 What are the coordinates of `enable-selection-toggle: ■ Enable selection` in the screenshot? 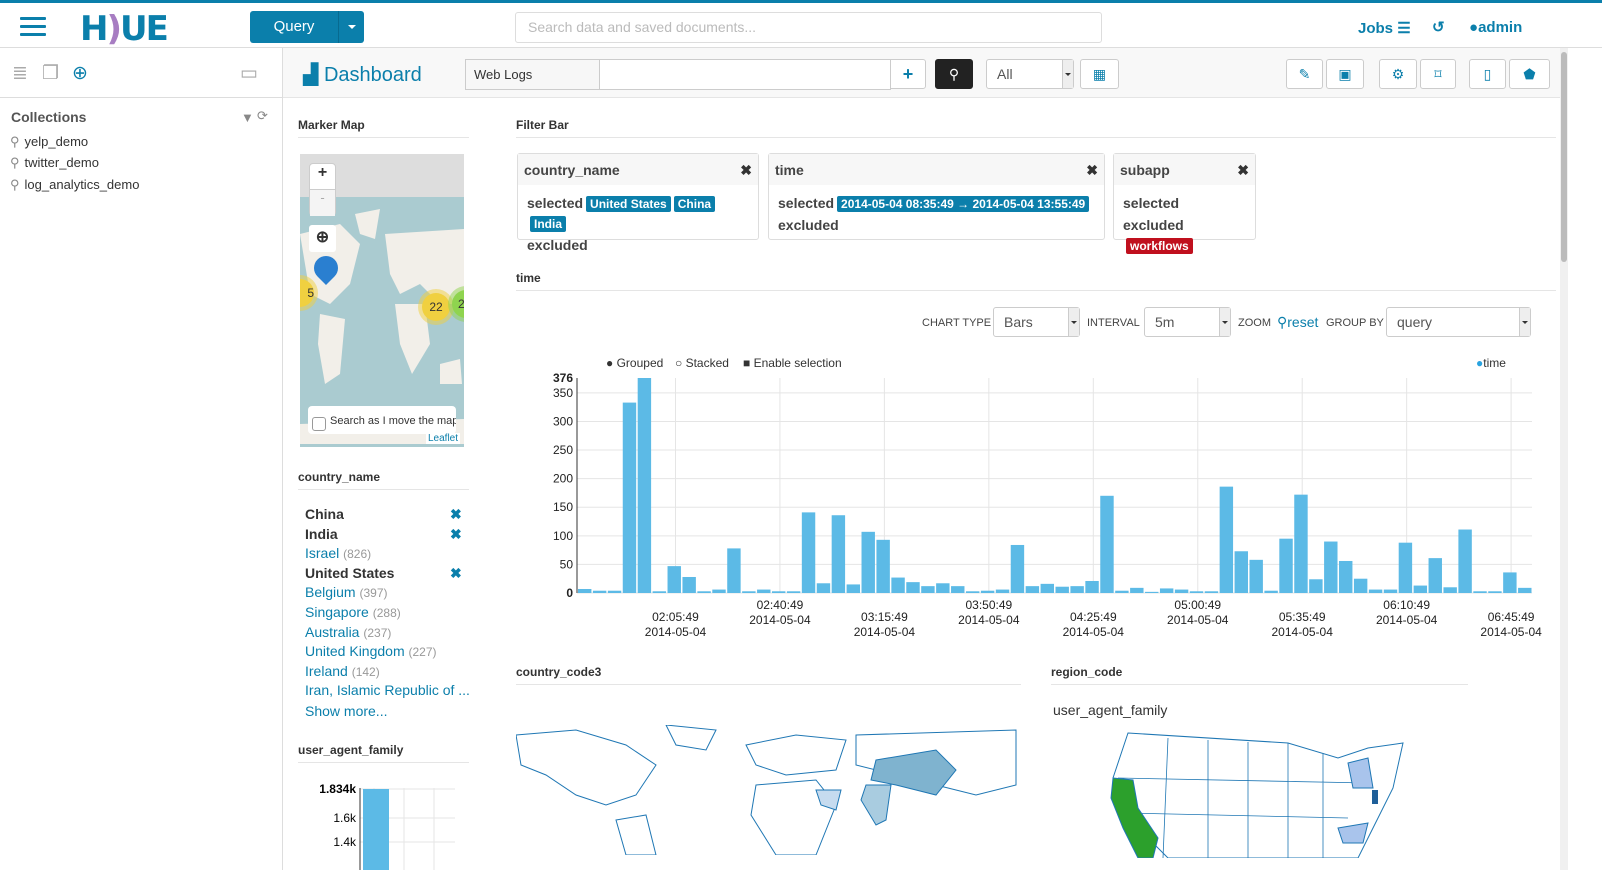 It's located at (792, 363).